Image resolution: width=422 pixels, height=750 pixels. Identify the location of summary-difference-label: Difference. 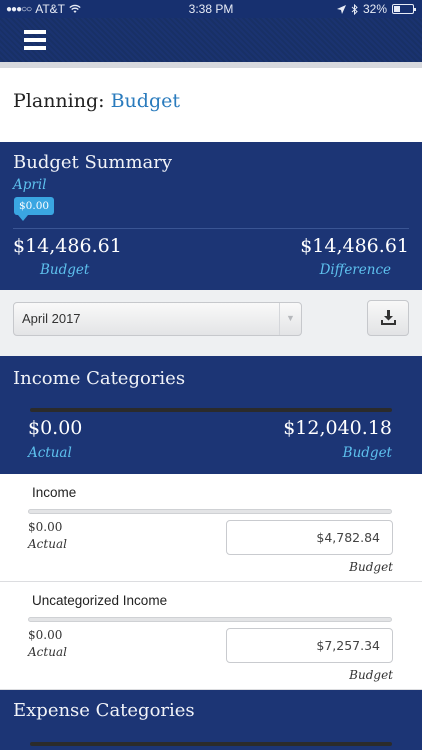
(355, 270).